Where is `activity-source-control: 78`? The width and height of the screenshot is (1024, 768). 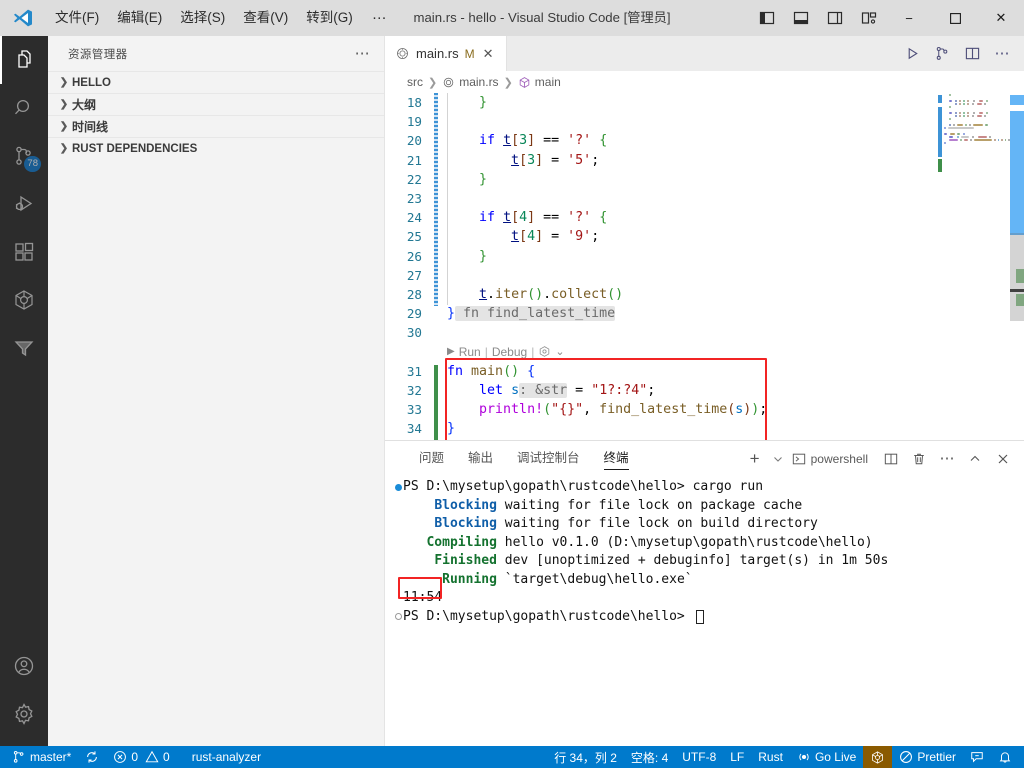
activity-source-control: 78 is located at coordinates (24, 156).